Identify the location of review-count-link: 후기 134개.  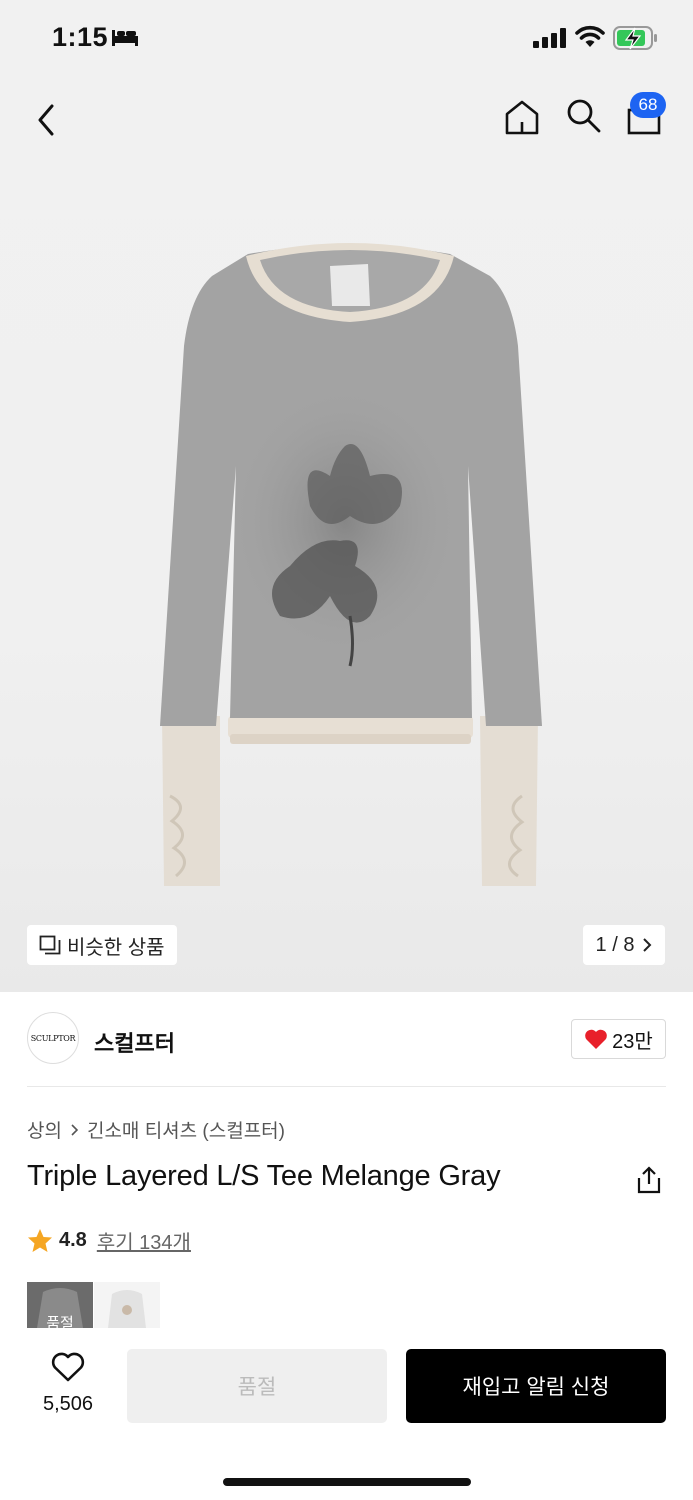
(144, 1240).